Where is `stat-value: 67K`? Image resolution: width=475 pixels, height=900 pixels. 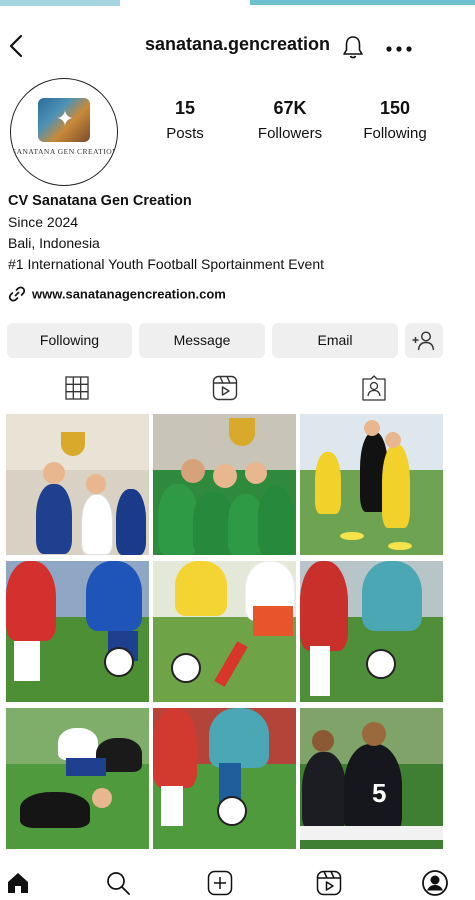
stat-value: 67K is located at coordinates (290, 108).